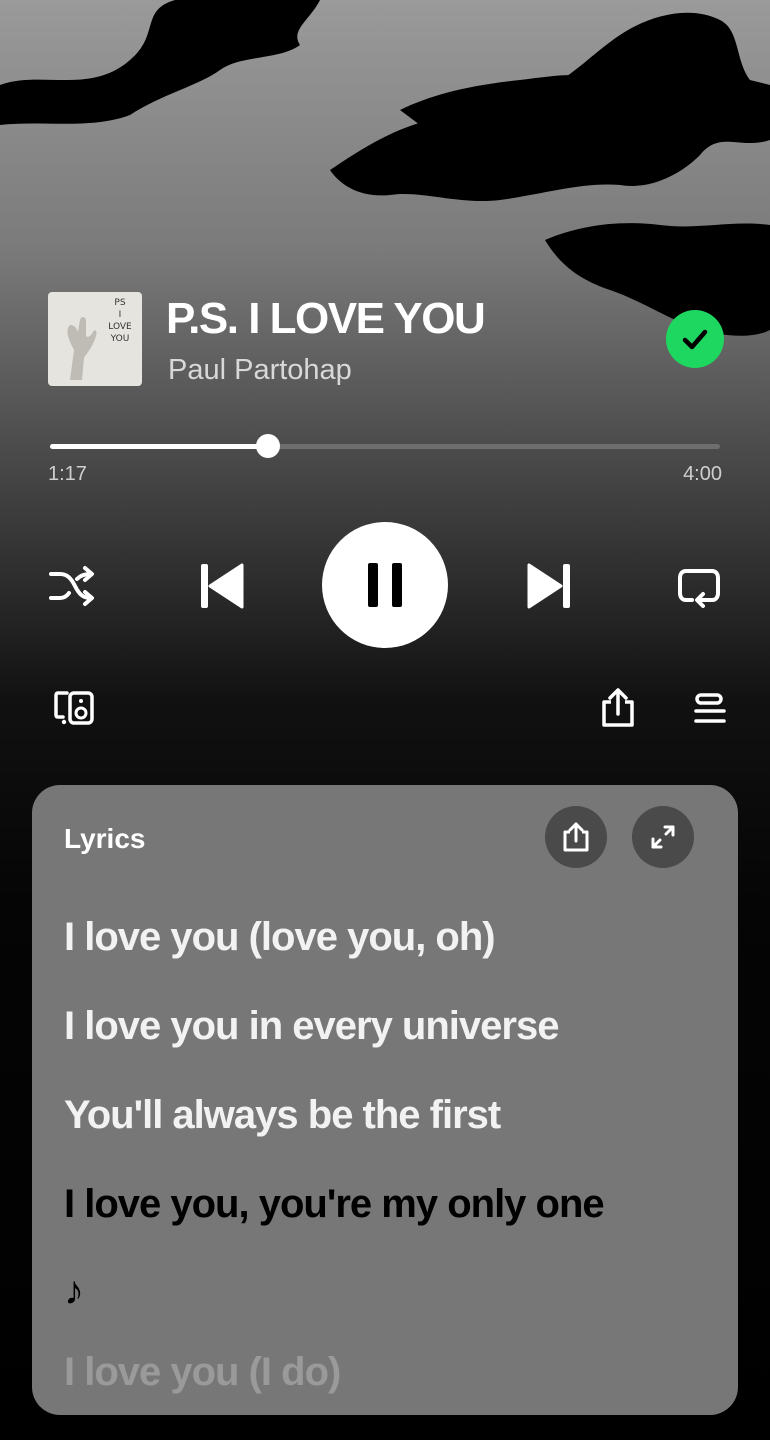 The image size is (770, 1440). I want to click on total-time: 4:00, so click(702, 474).